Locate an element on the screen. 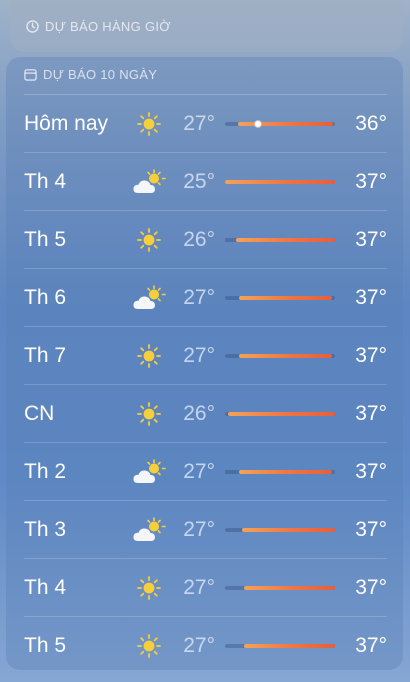 The height and width of the screenshot is (682, 410). hourly-forecast-title: DỰ BÁO HÀNG GIỜ is located at coordinates (108, 26).